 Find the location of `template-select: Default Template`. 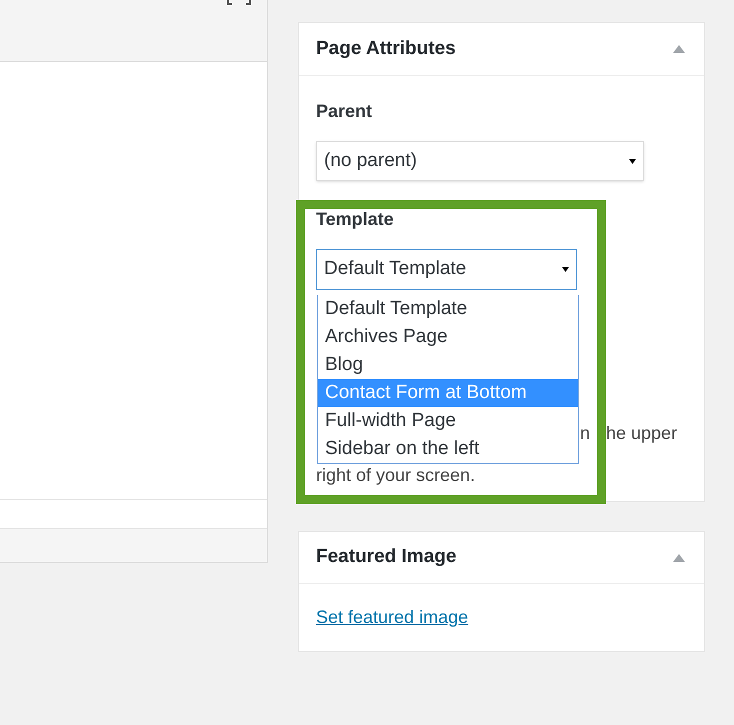

template-select: Default Template is located at coordinates (446, 269).